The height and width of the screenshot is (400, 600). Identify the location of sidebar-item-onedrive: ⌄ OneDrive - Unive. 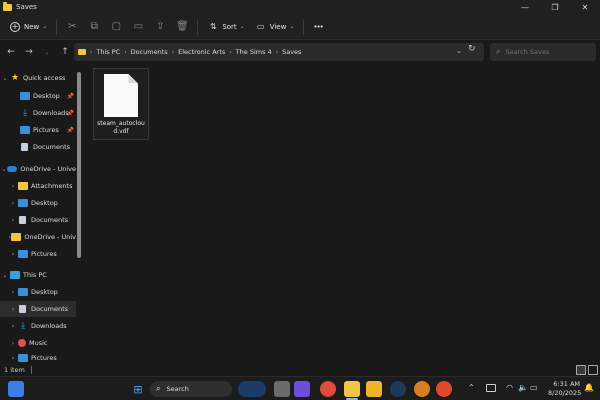
(38, 169).